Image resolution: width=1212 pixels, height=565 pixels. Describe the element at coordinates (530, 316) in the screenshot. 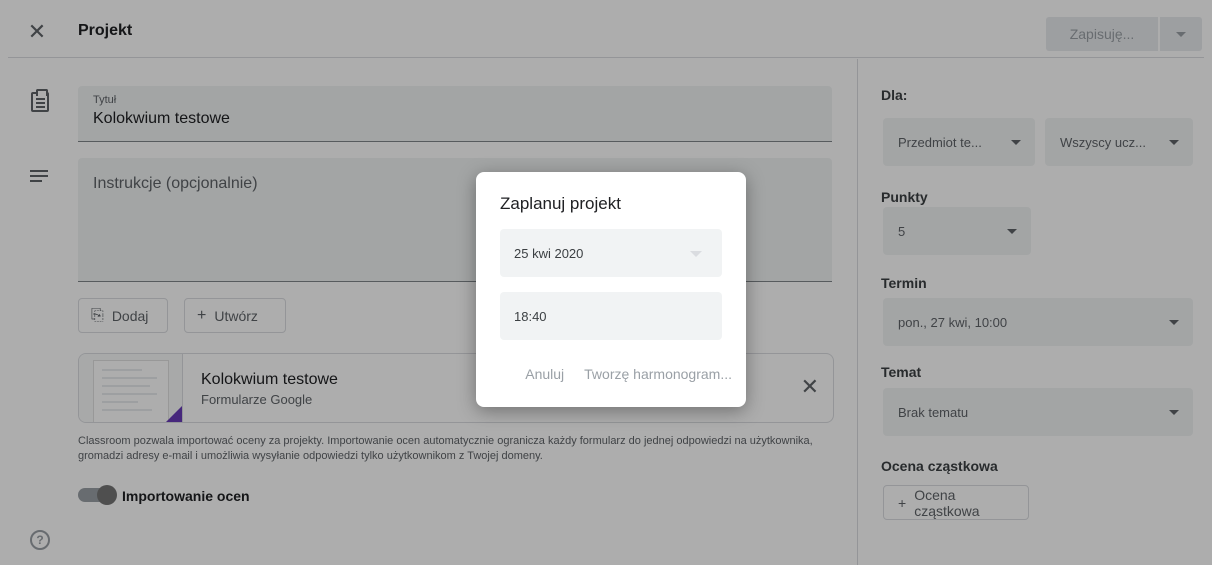

I see `time-value: 18:40` at that location.